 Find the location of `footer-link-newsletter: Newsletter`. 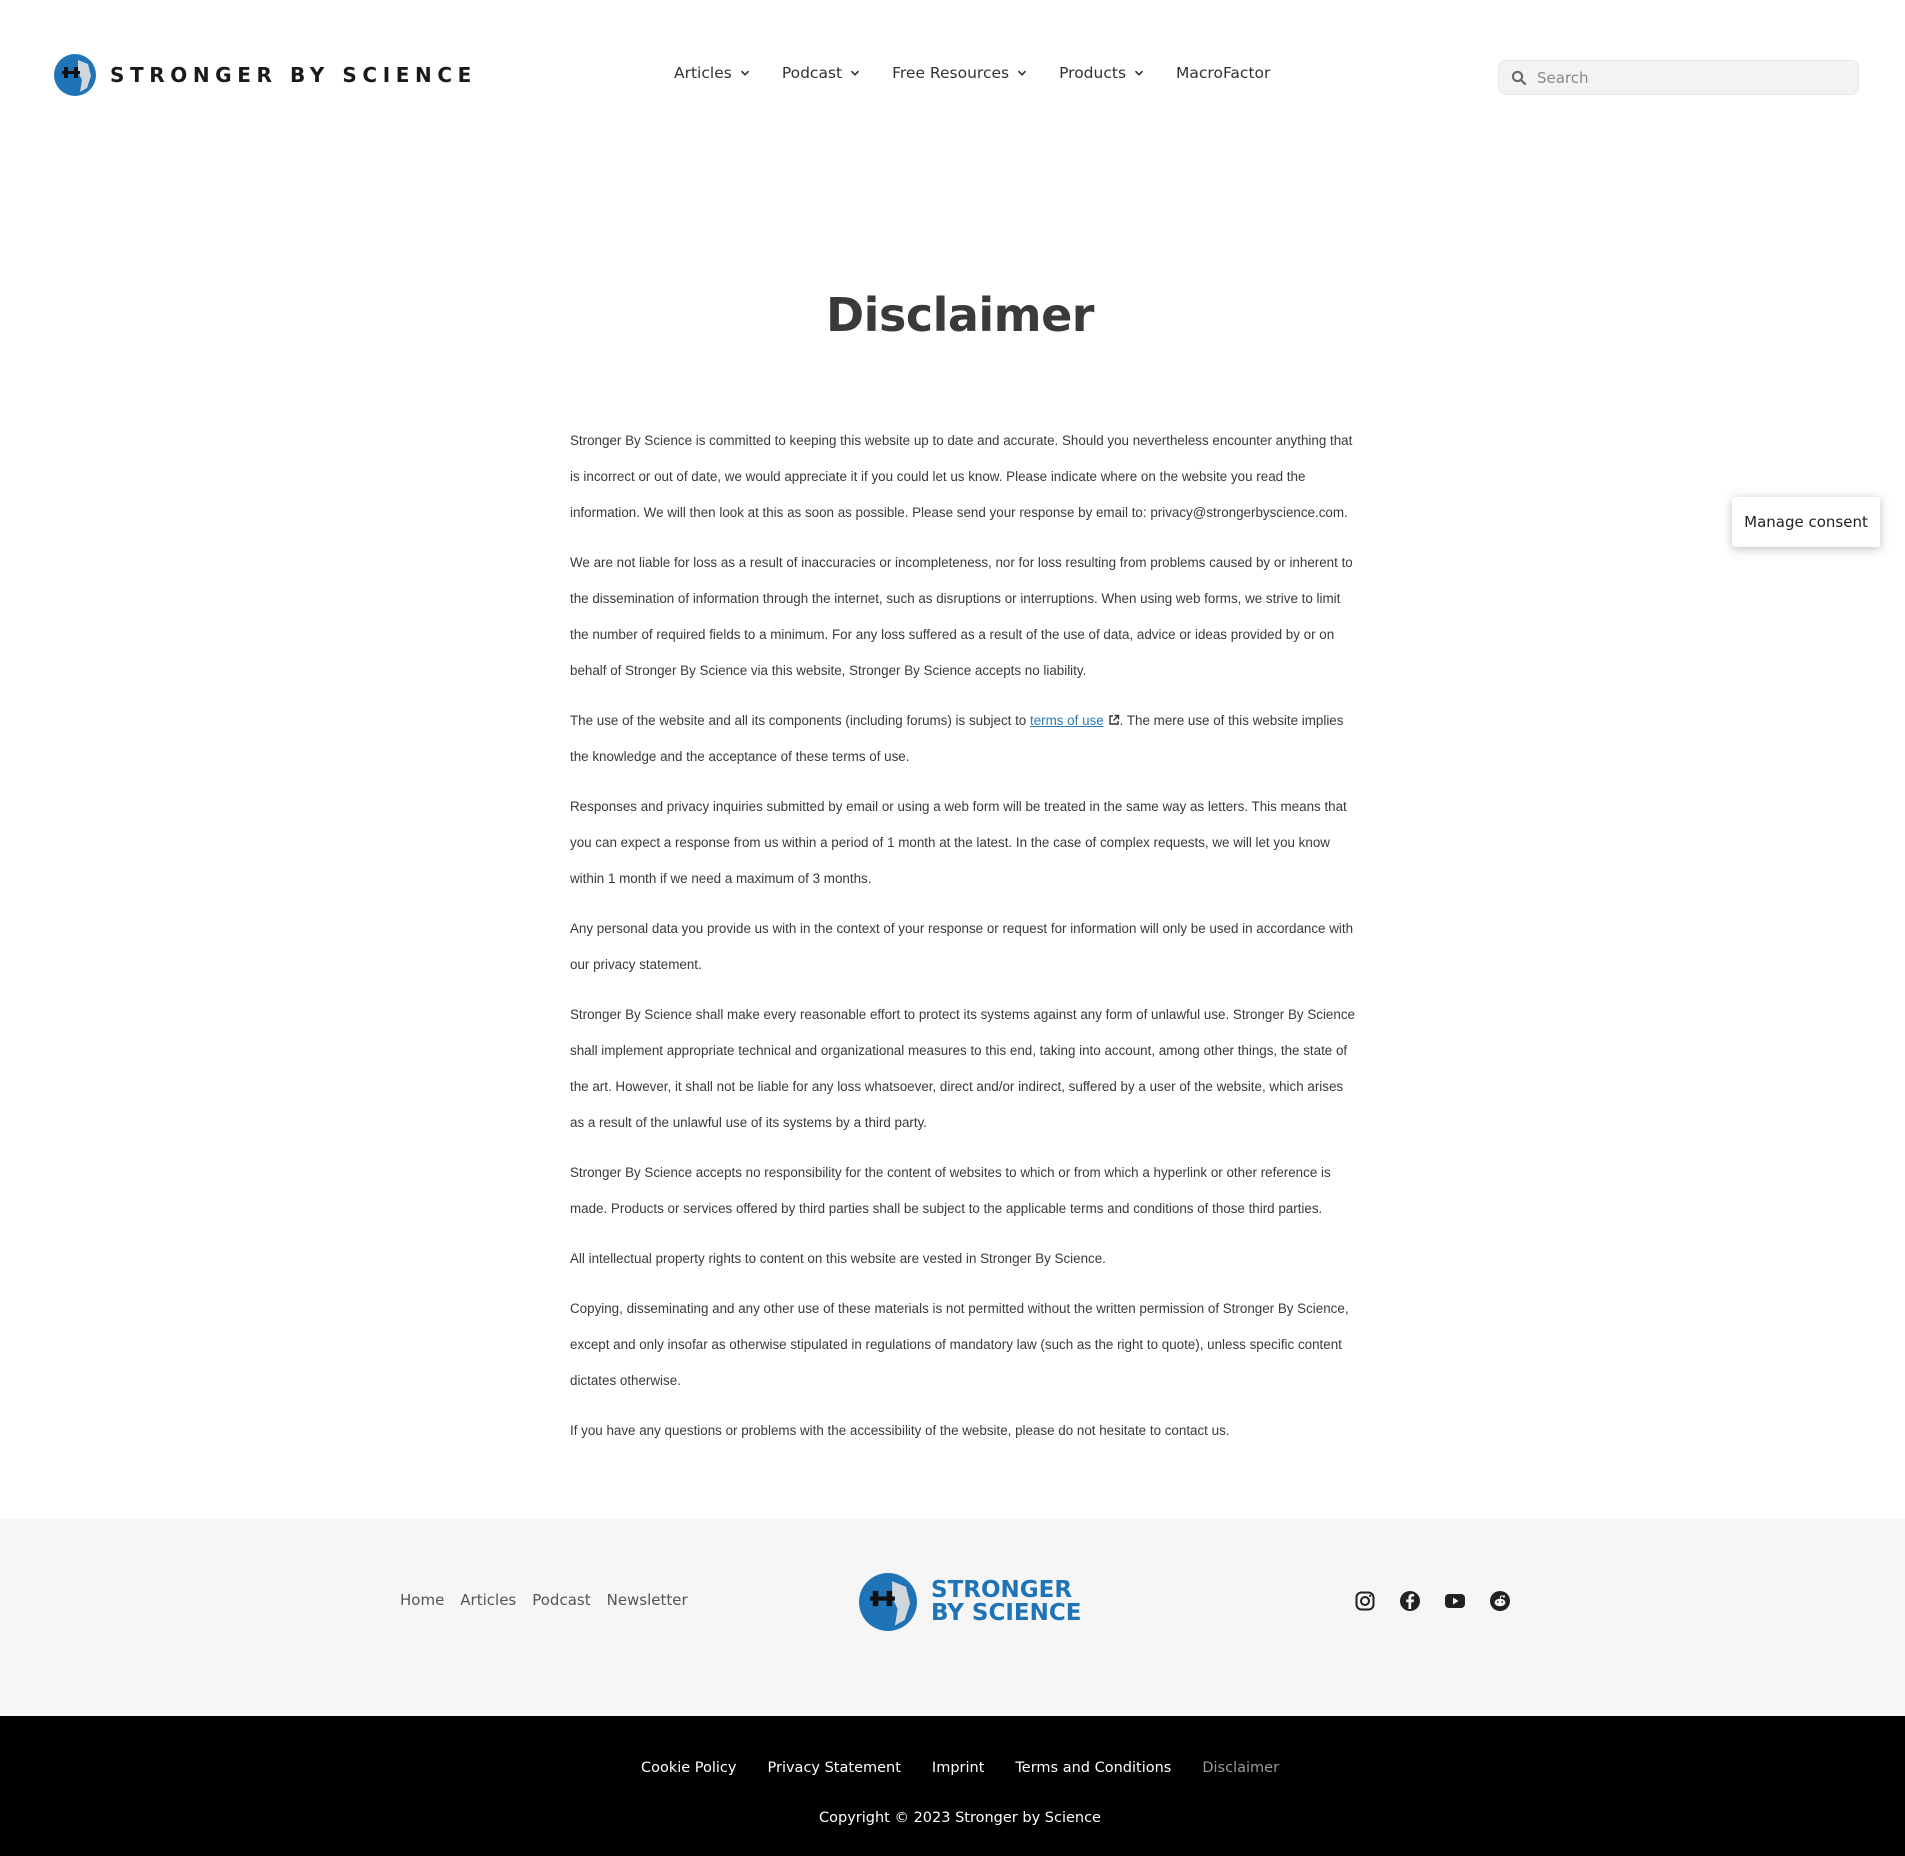

footer-link-newsletter: Newsletter is located at coordinates (647, 1600).